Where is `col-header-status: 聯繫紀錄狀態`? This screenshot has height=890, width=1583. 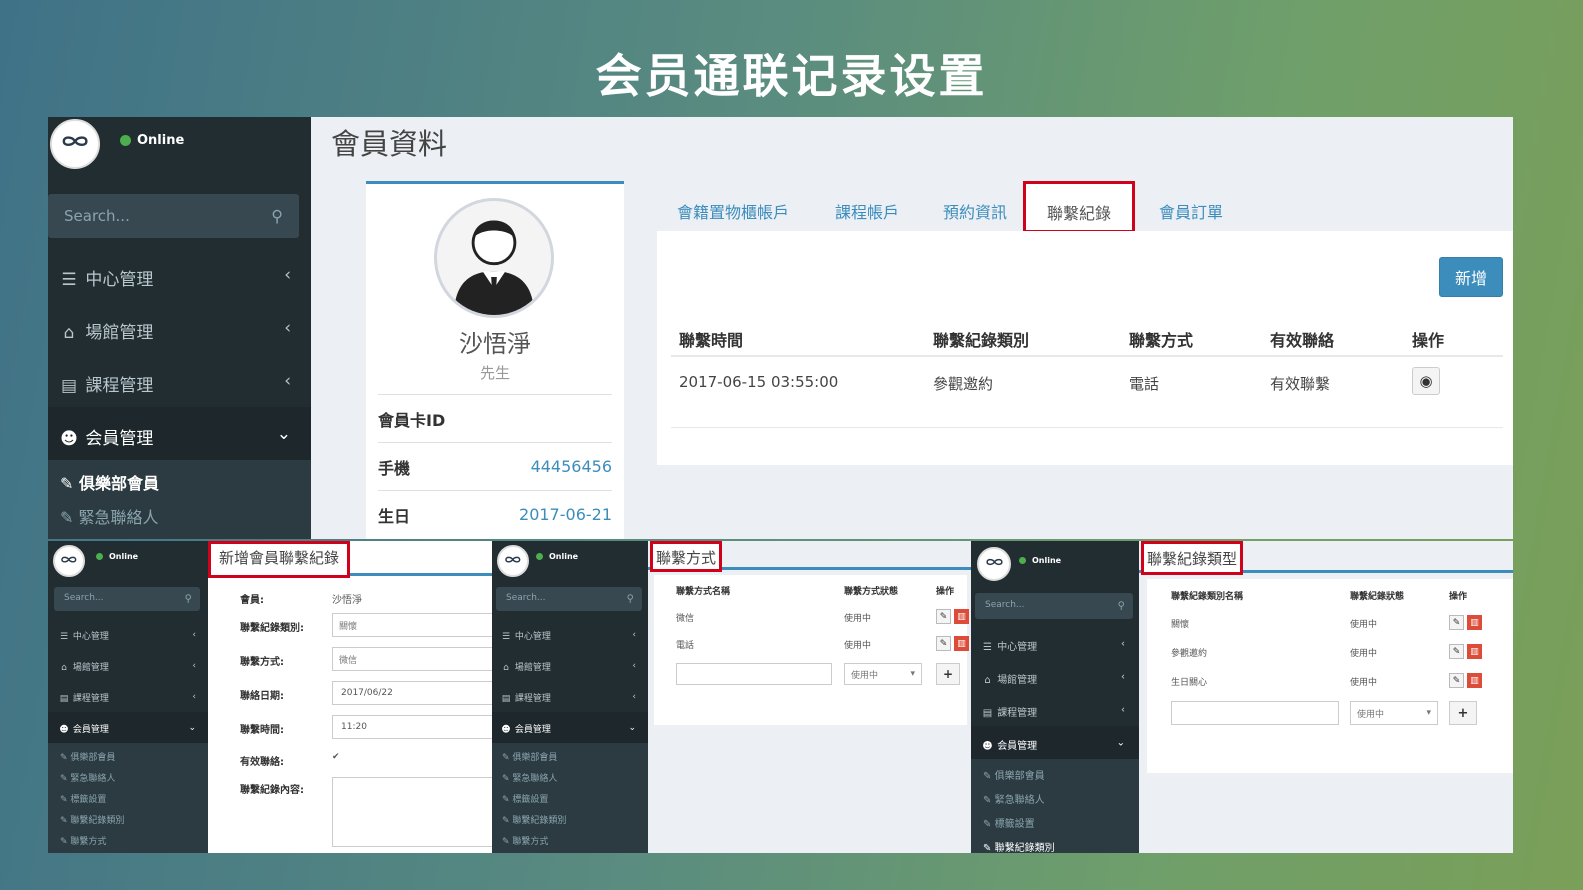 col-header-status: 聯繫紀錄狀態 is located at coordinates (1377, 597).